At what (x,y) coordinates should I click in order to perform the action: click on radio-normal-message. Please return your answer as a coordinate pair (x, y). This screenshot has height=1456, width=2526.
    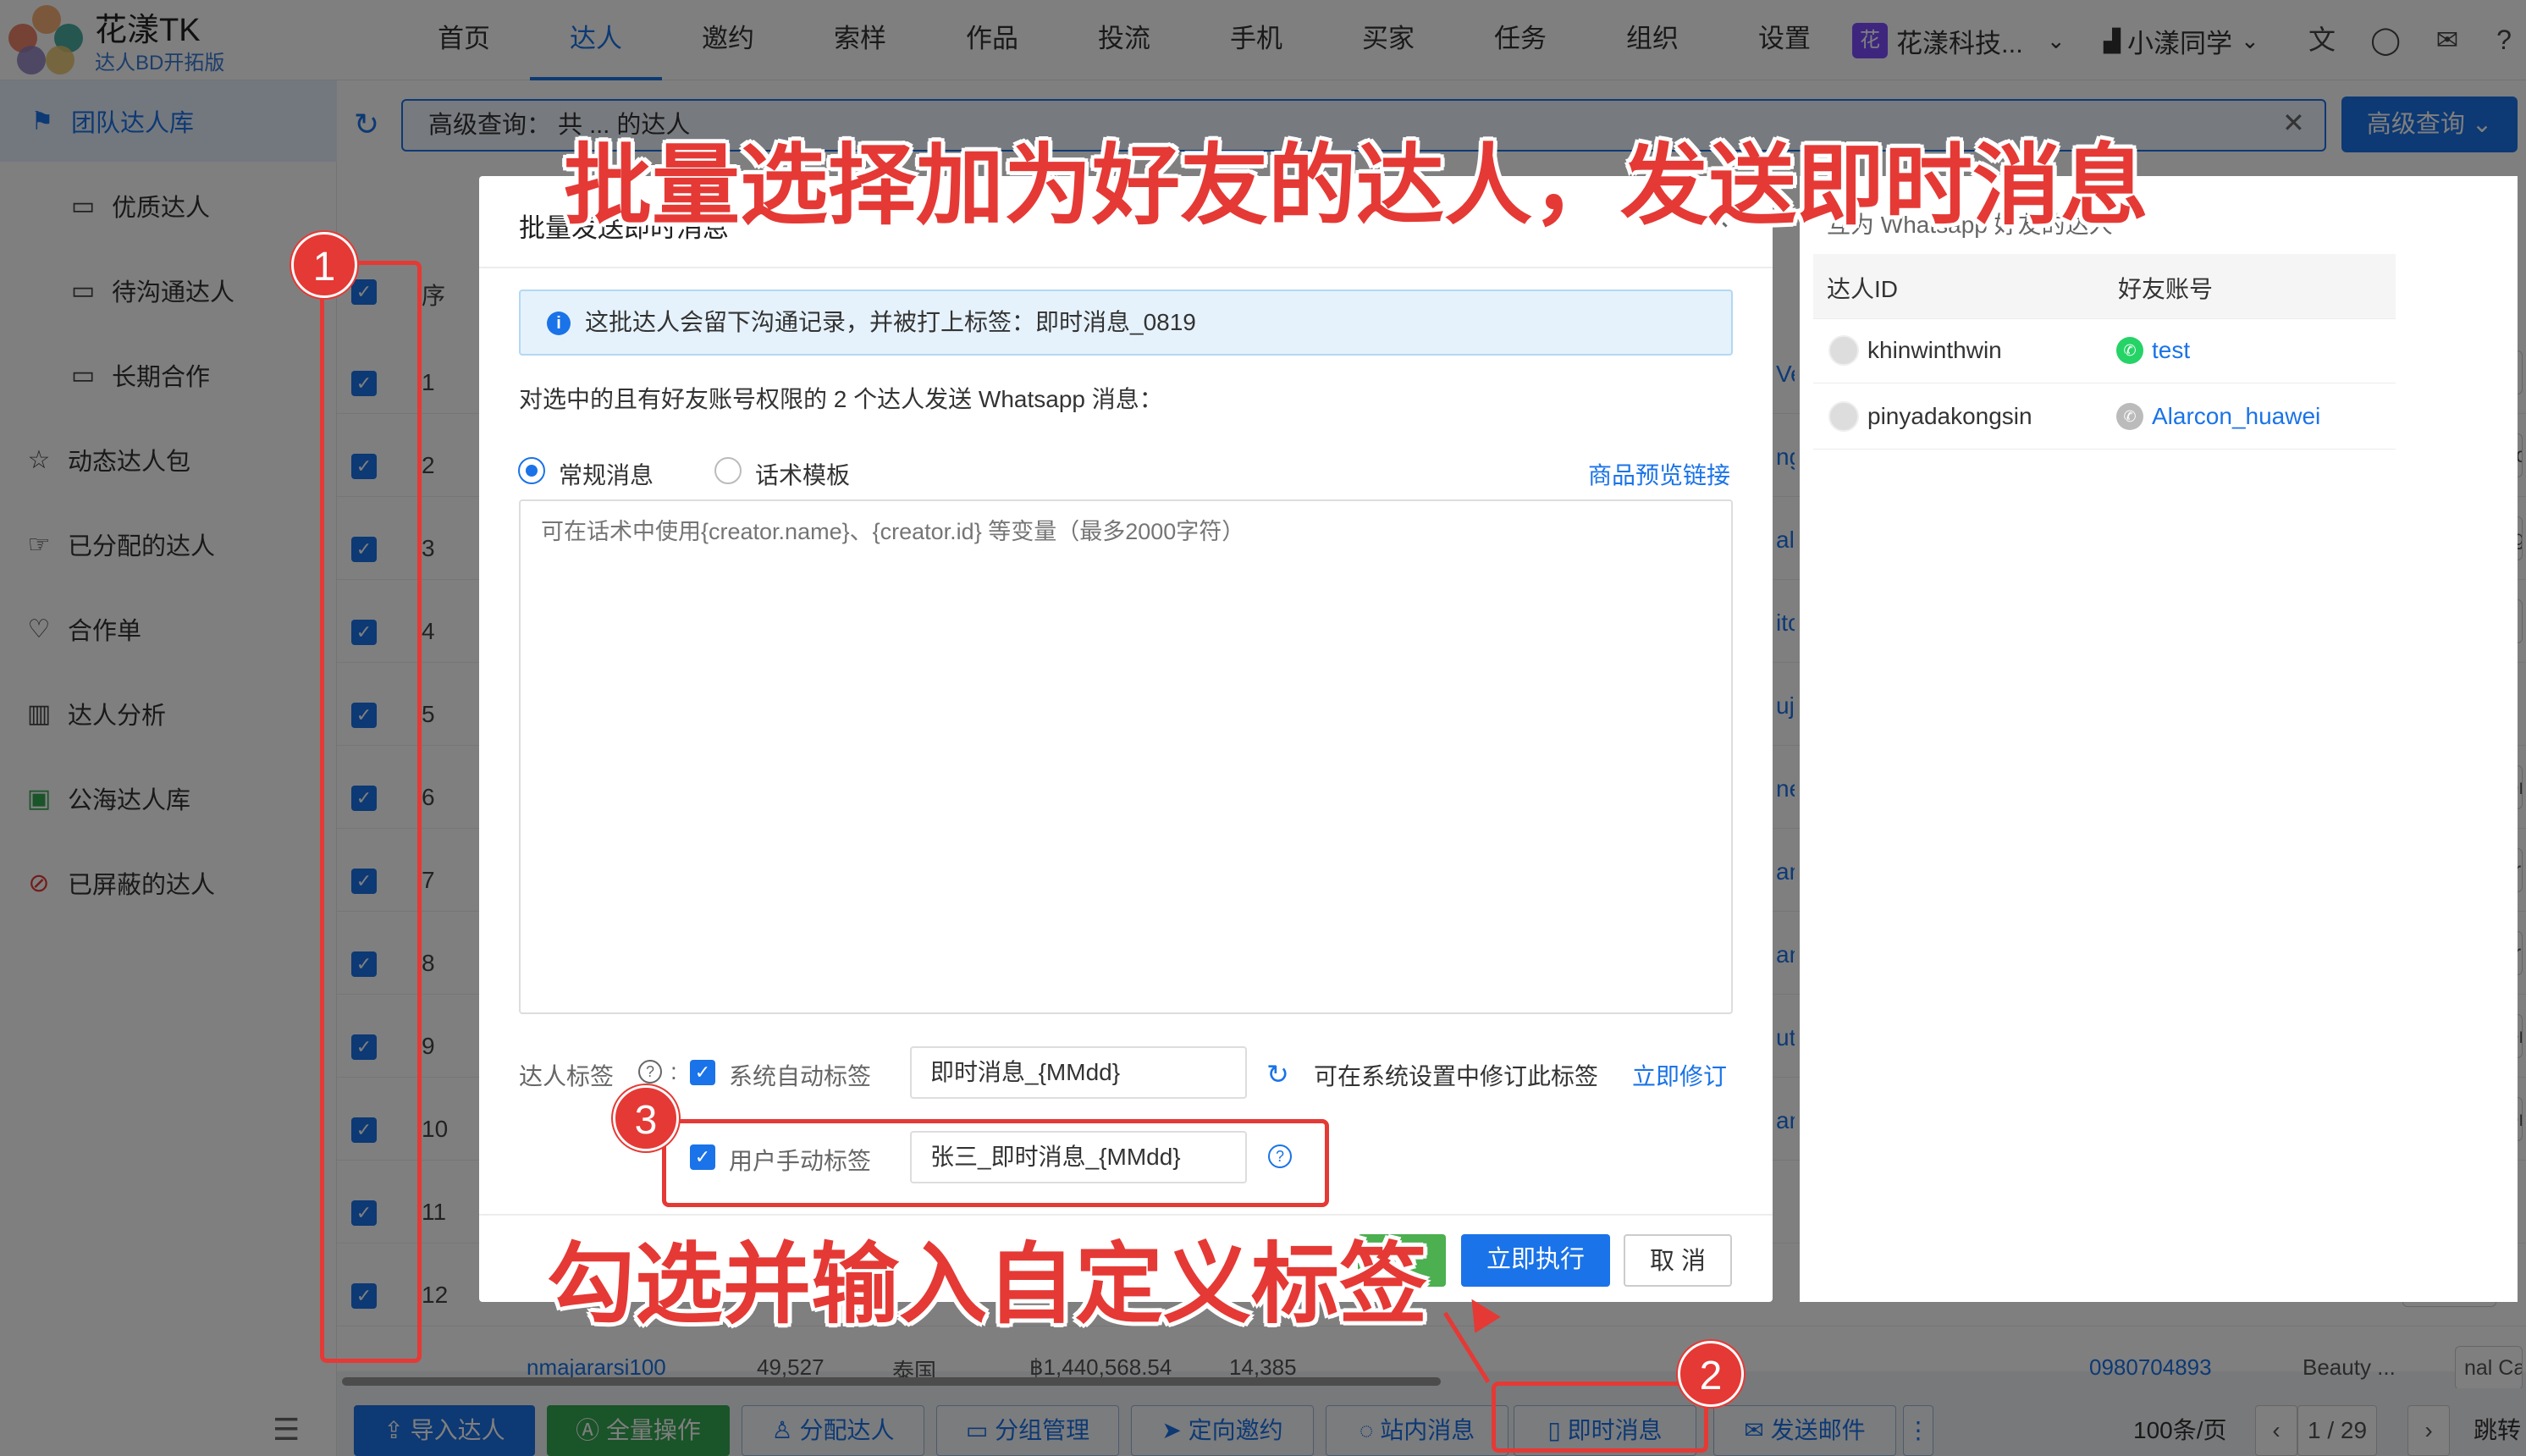
    Looking at the image, I should click on (531, 471).